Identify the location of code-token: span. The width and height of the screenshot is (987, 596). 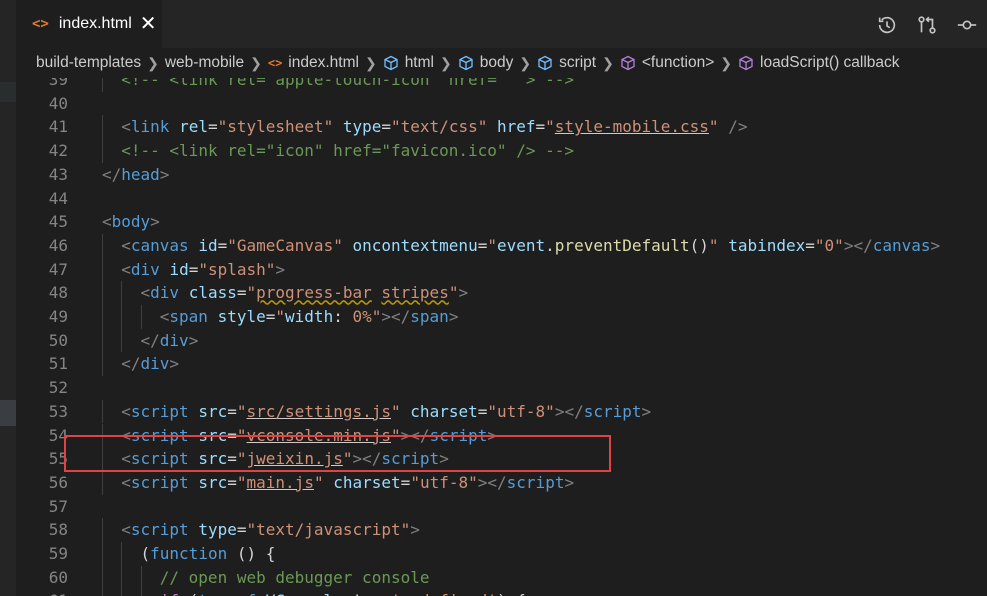
(429, 316).